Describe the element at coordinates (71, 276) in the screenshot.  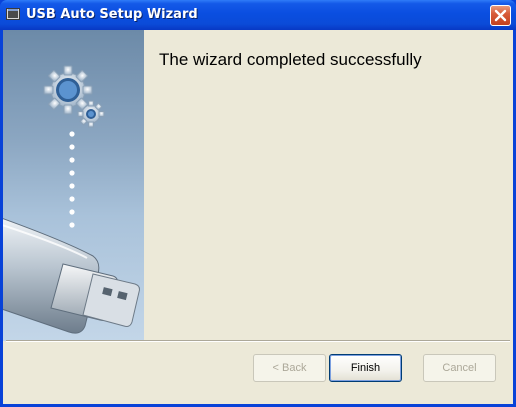
I see `usb-drive-icon` at that location.